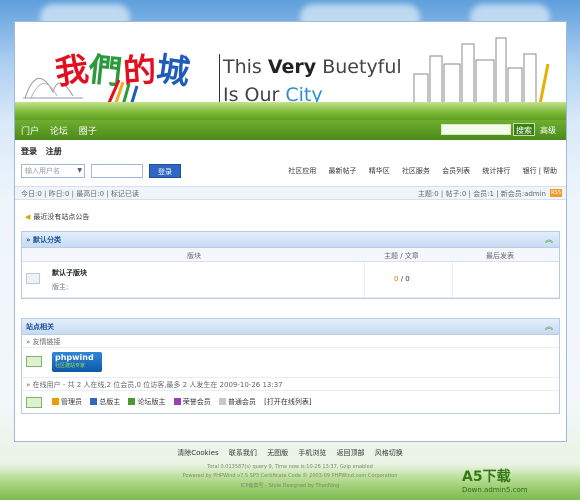 This screenshot has width=580, height=500. What do you see at coordinates (481, 194) in the screenshot?
I see `forum-stats: 主题:0 | 帖子:0 | 会员:1 | 新会员:admin` at bounding box center [481, 194].